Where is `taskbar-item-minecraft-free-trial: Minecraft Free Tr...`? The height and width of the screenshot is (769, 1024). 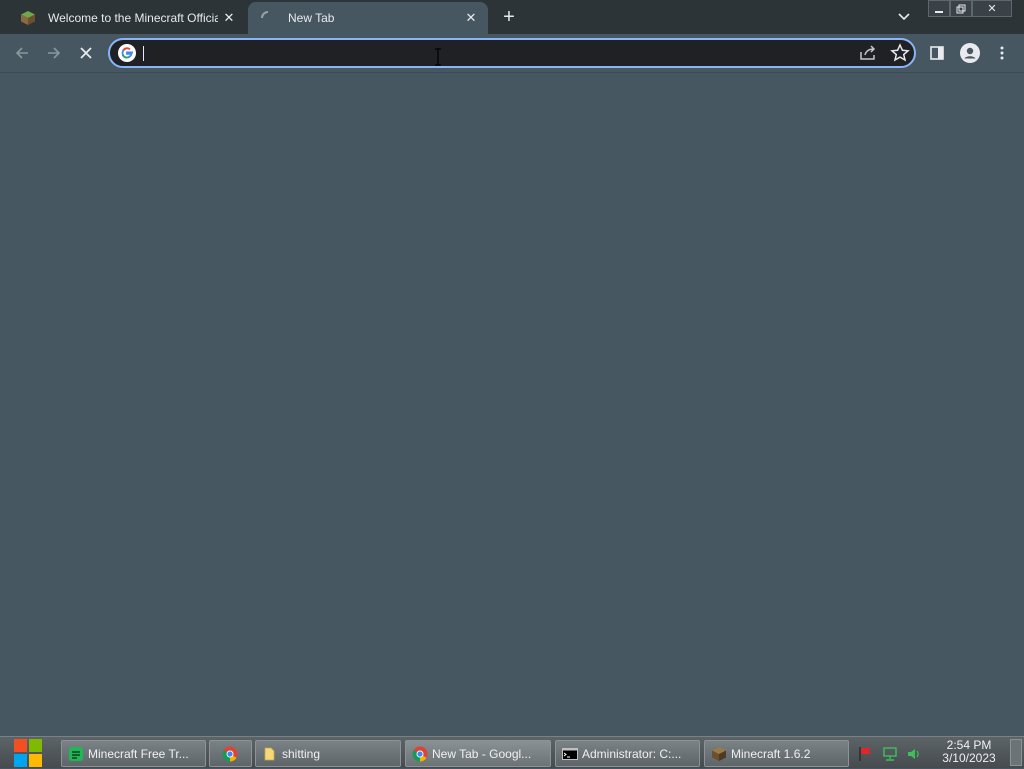 taskbar-item-minecraft-free-trial: Minecraft Free Tr... is located at coordinates (133, 753).